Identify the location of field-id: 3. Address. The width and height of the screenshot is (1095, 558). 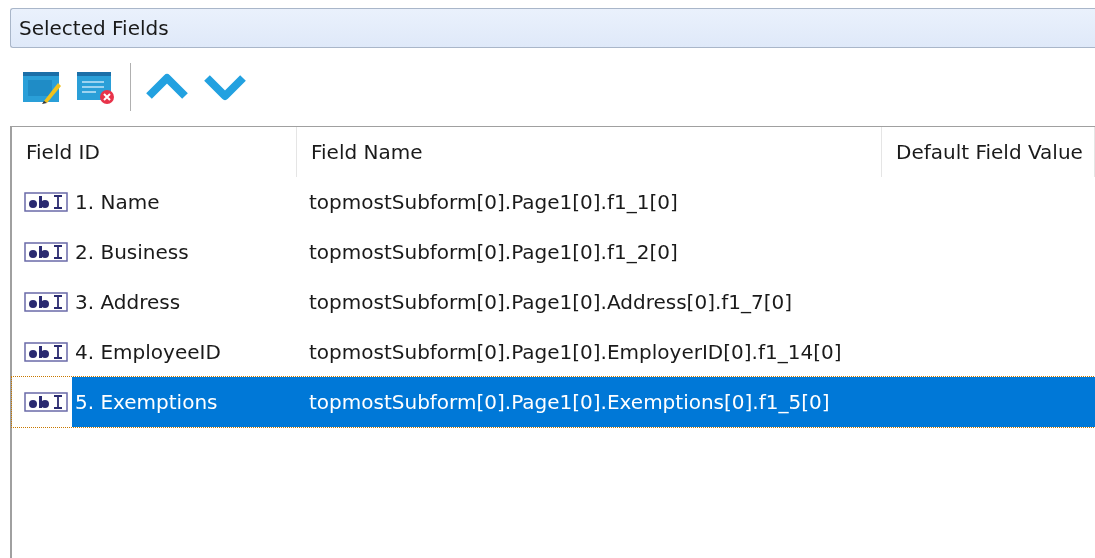
(128, 302).